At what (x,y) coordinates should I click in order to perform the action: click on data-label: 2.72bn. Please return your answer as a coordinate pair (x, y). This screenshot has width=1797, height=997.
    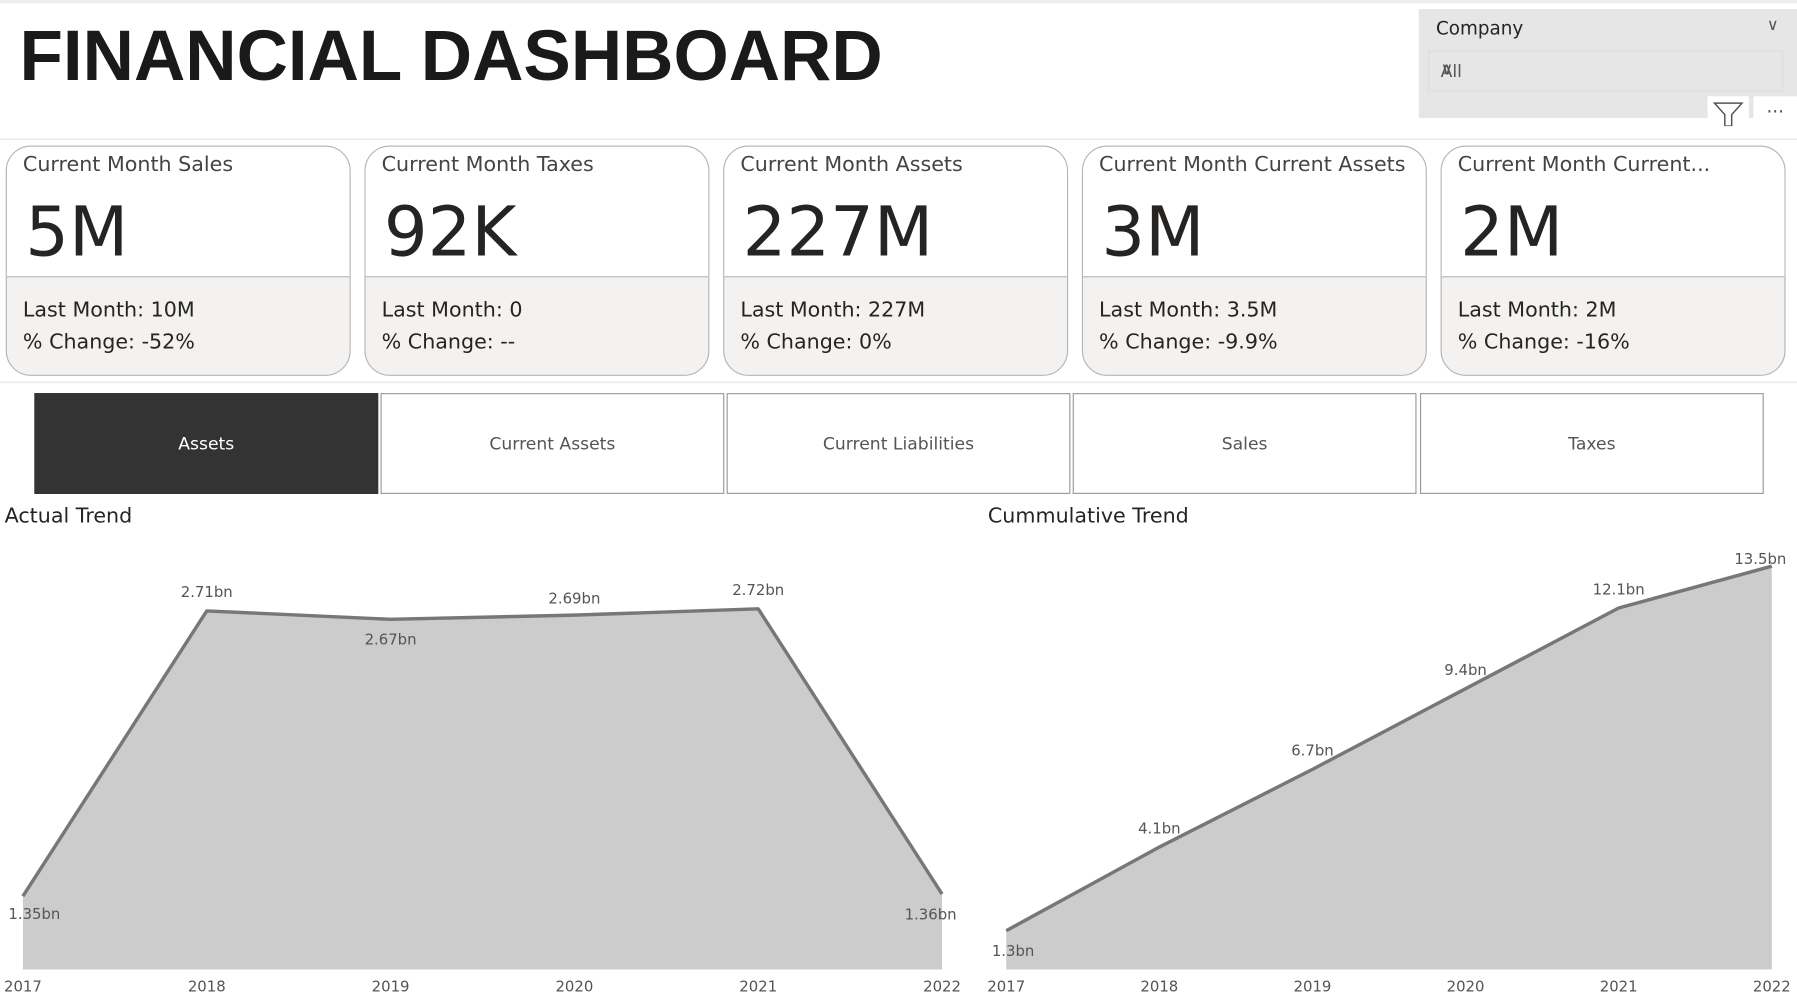
    Looking at the image, I should click on (758, 590).